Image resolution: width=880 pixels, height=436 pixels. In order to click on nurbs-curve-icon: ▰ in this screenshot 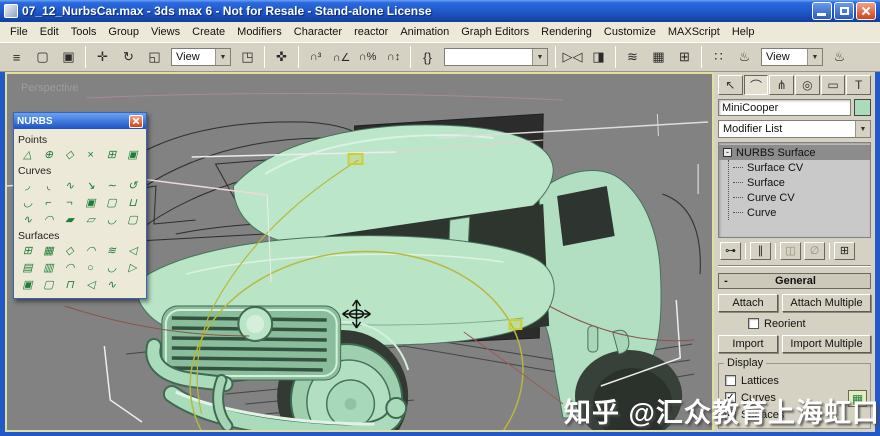, I will do `click(69, 219)`.